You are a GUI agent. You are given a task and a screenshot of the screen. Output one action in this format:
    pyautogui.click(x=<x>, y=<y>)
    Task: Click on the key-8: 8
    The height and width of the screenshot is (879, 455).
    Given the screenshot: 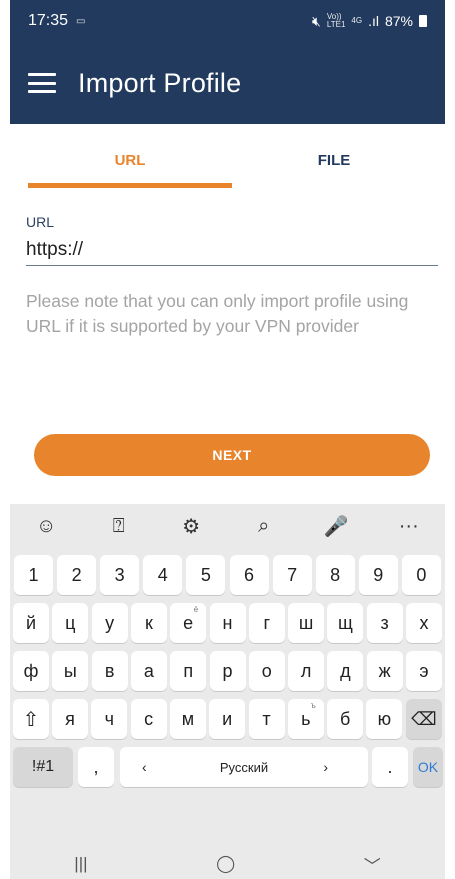 What is the action you would take?
    pyautogui.click(x=335, y=575)
    